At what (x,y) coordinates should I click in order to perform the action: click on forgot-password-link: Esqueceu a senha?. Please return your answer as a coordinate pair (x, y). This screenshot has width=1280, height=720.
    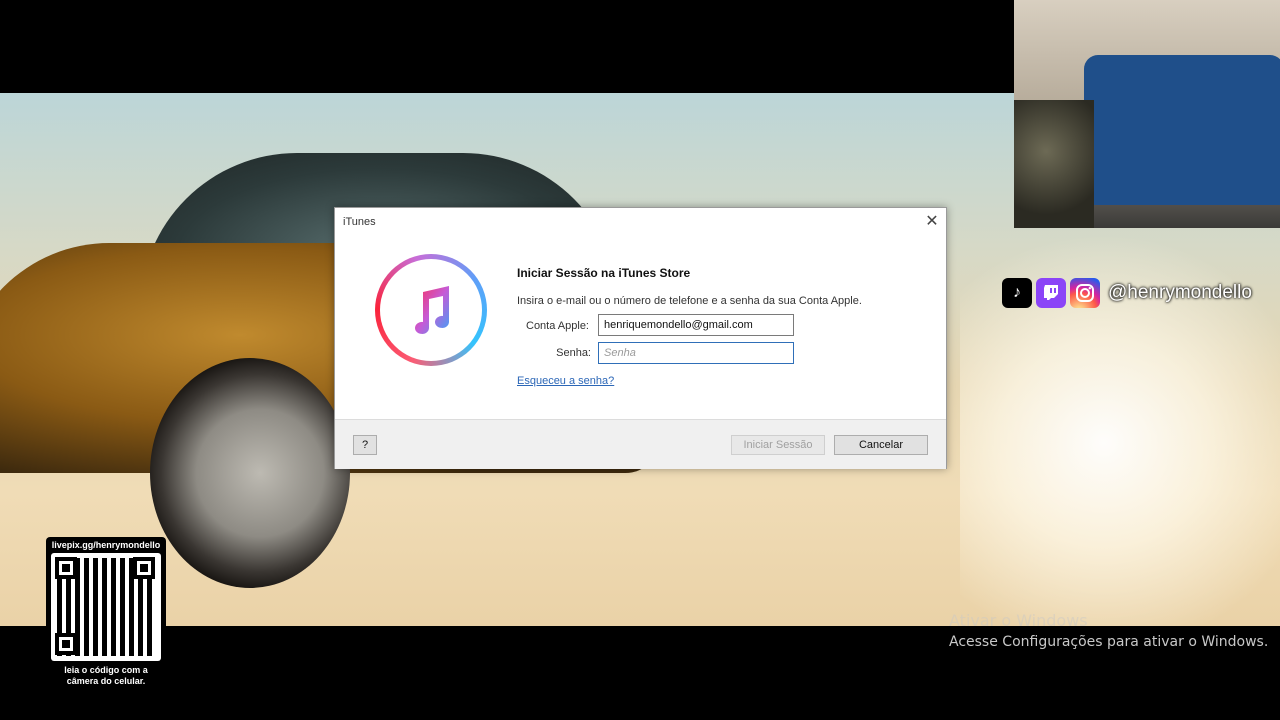
    Looking at the image, I should click on (565, 381).